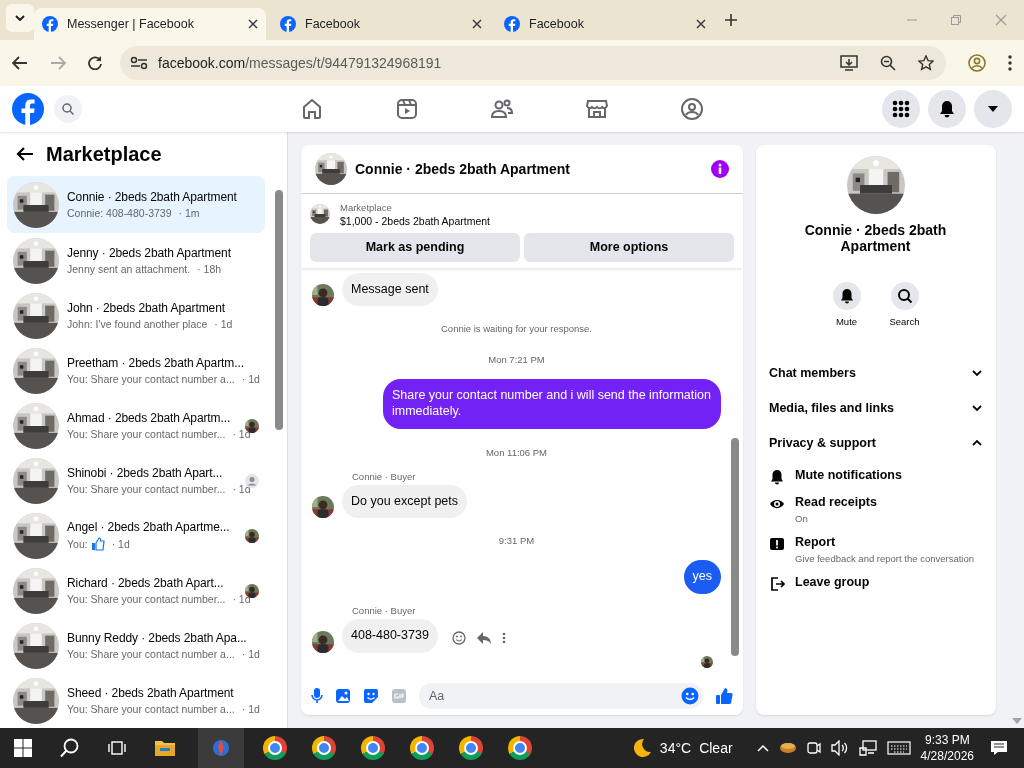 Image resolution: width=1024 pixels, height=768 pixels. Describe the element at coordinates (415, 220) in the screenshot. I see `listing-title: $1,000 - 2beds 2bath Apartment` at that location.